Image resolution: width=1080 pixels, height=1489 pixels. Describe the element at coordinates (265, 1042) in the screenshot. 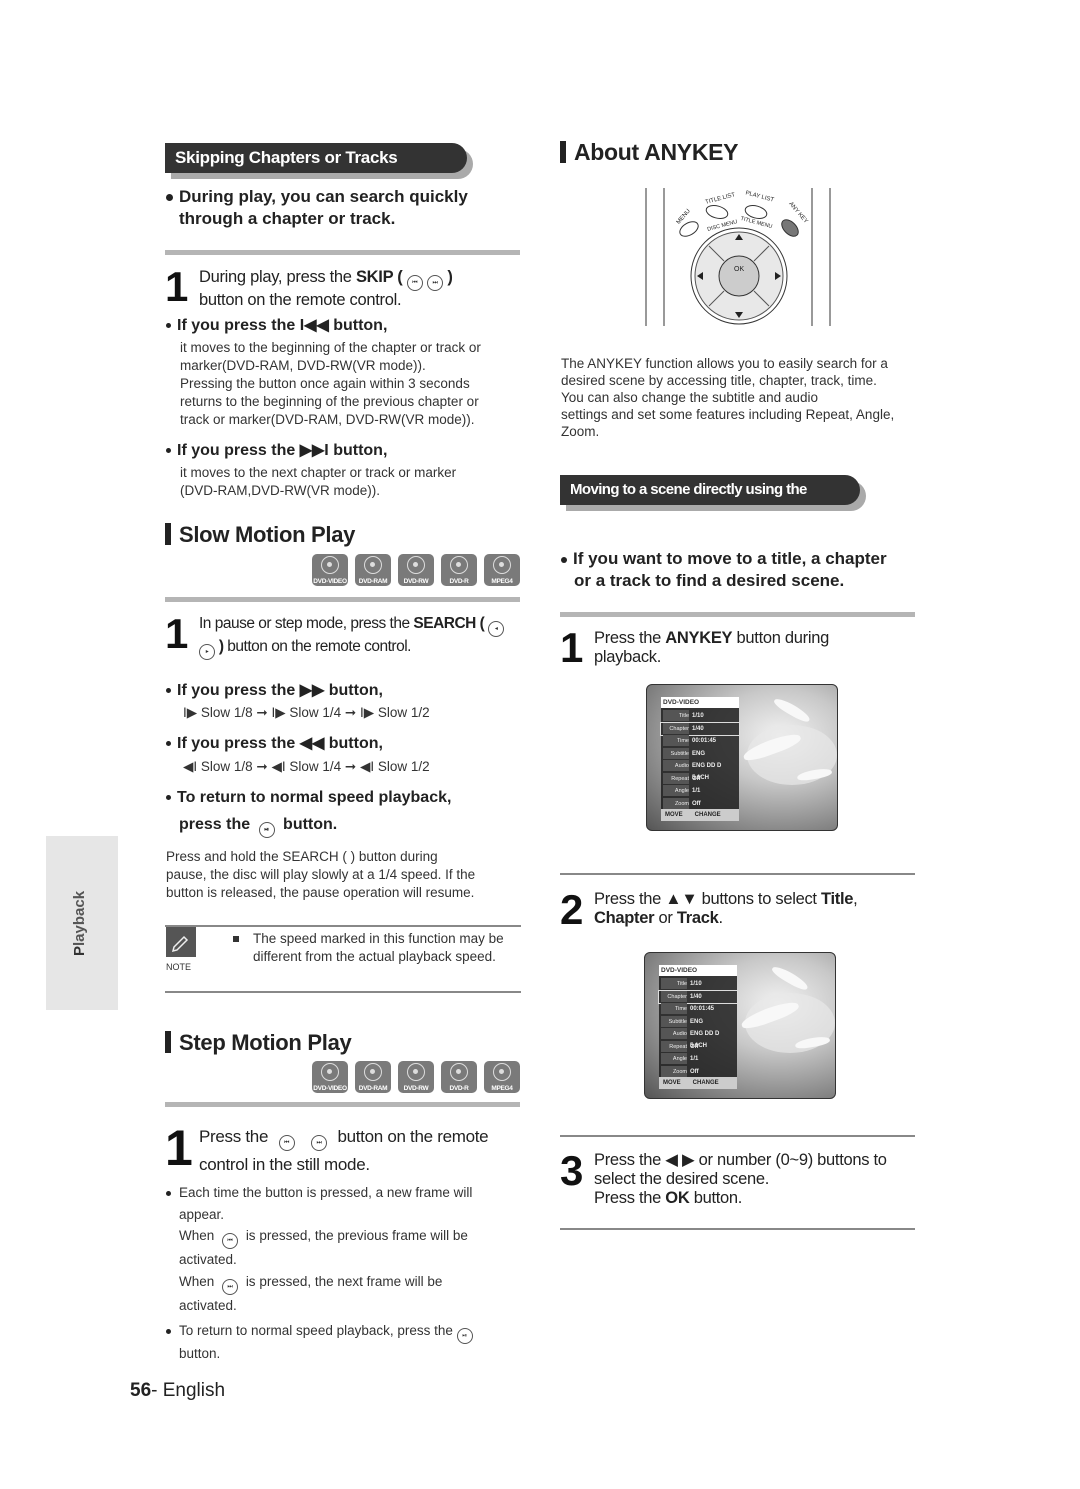

I see `title-text: Step Motion Play` at that location.